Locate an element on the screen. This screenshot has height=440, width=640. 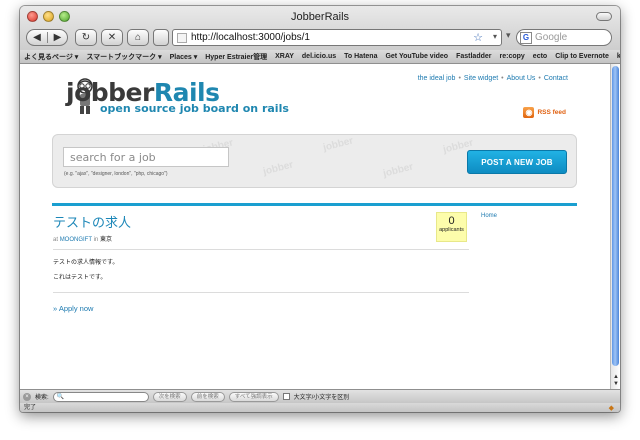
bookmark-item: To Hatena is located at coordinates (360, 56).